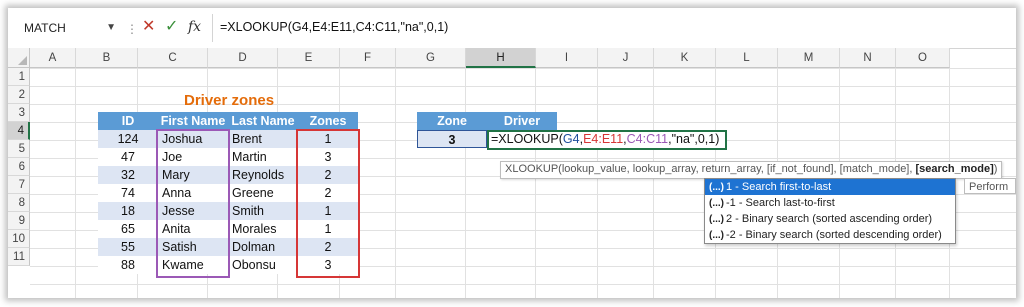  What do you see at coordinates (19, 95) in the screenshot?
I see `row-header-2: 2` at bounding box center [19, 95].